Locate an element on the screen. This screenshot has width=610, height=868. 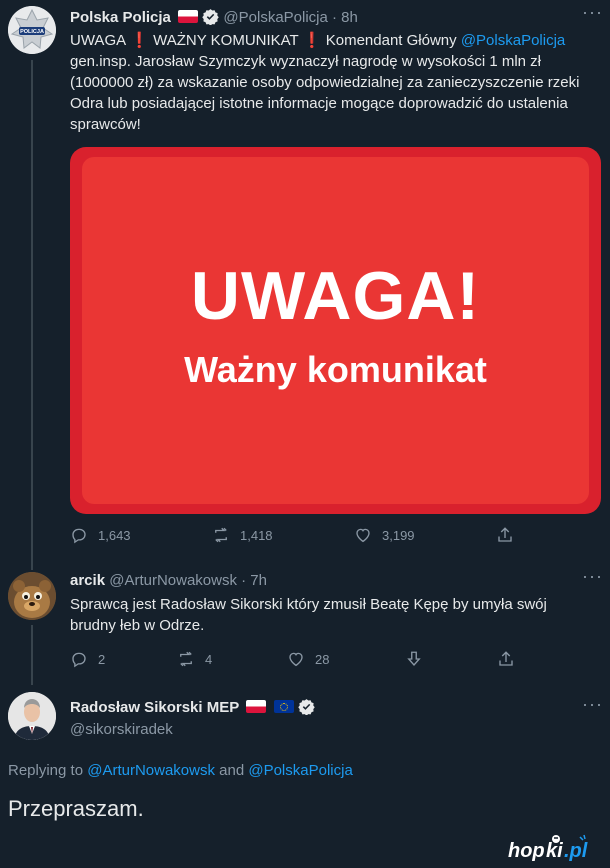
text-wazny: WAŻNY KOMUNIKAT is located at coordinates (223, 40).